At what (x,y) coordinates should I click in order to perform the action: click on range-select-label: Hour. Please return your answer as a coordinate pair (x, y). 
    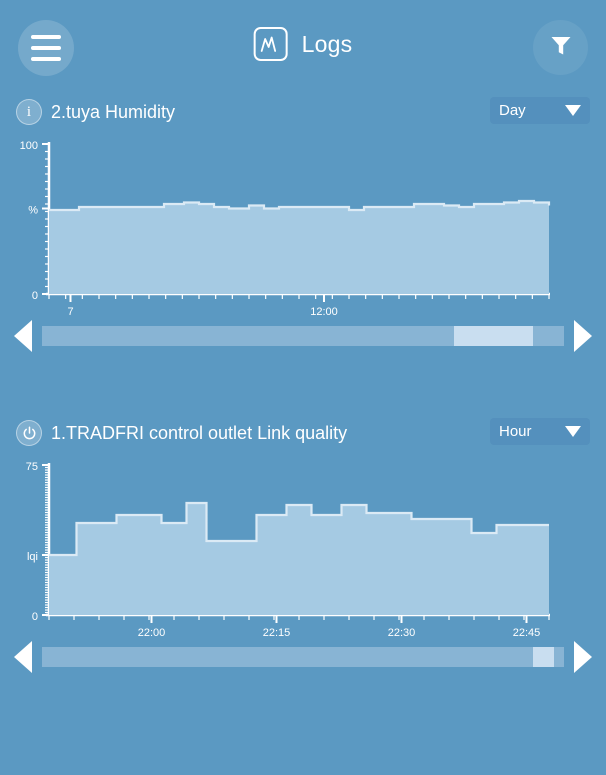
    Looking at the image, I should click on (515, 431).